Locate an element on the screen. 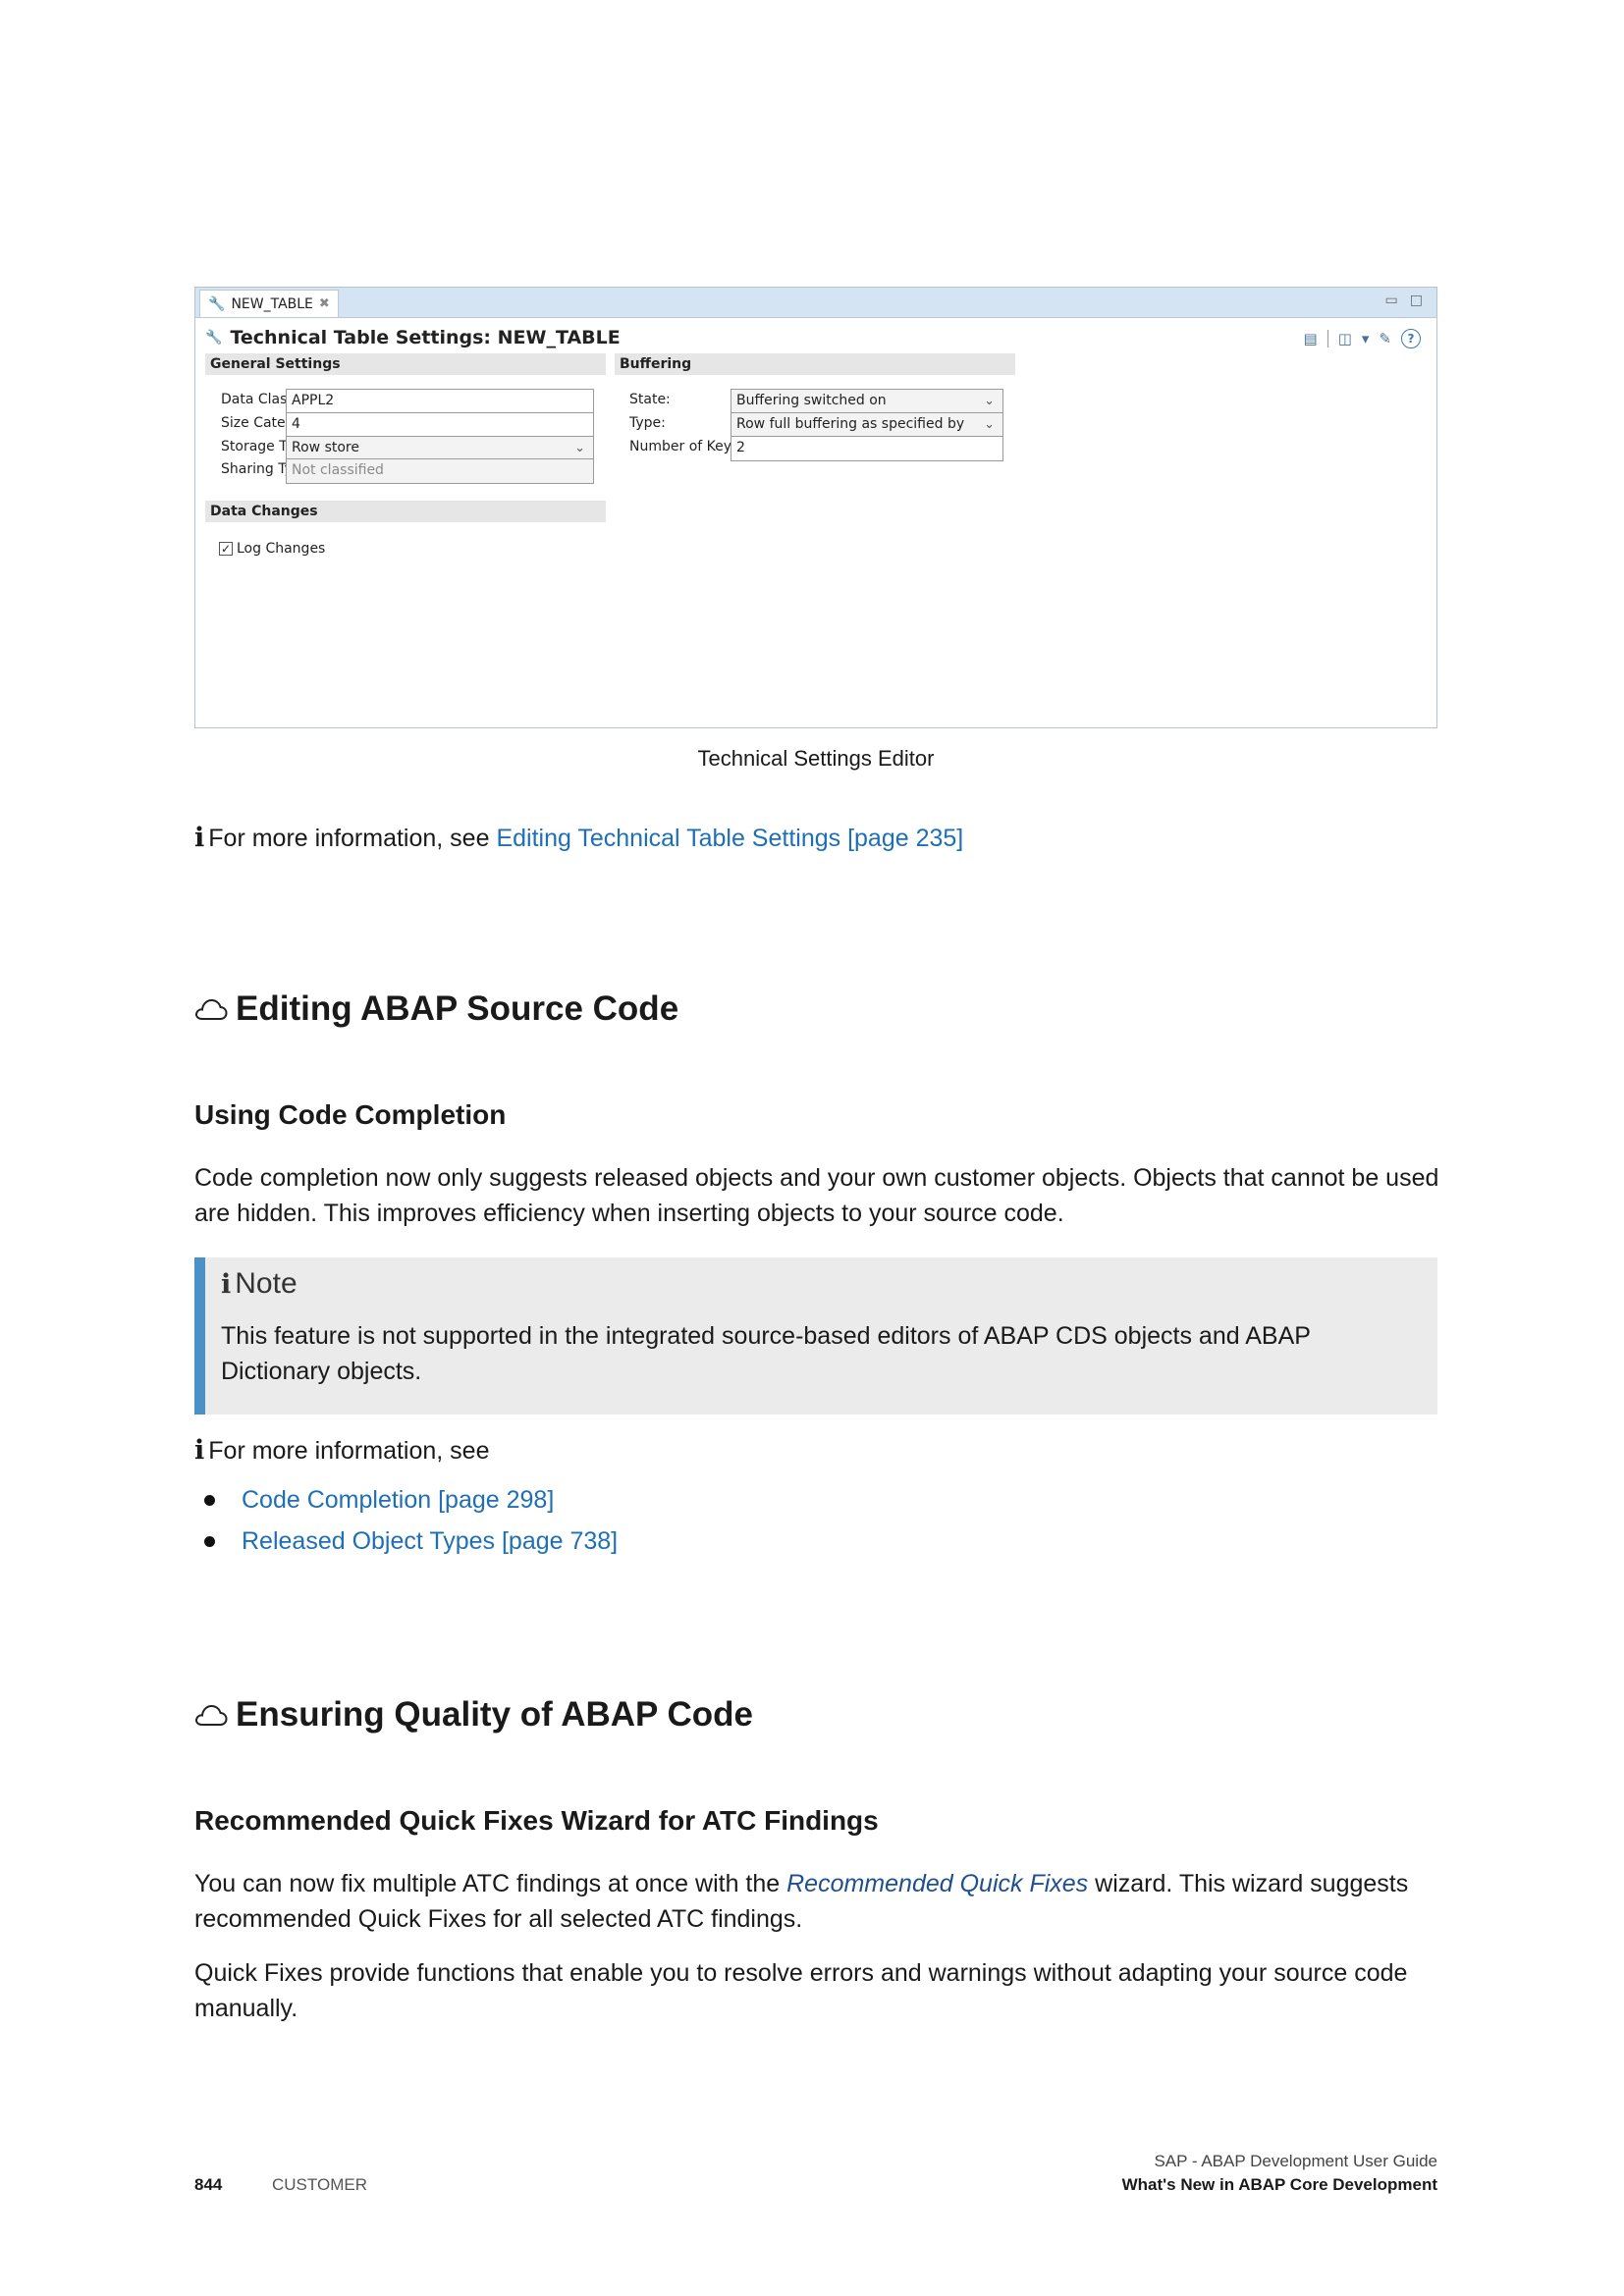 The width and height of the screenshot is (1624, 2296). window-controls: ▭ □ is located at coordinates (1404, 301).